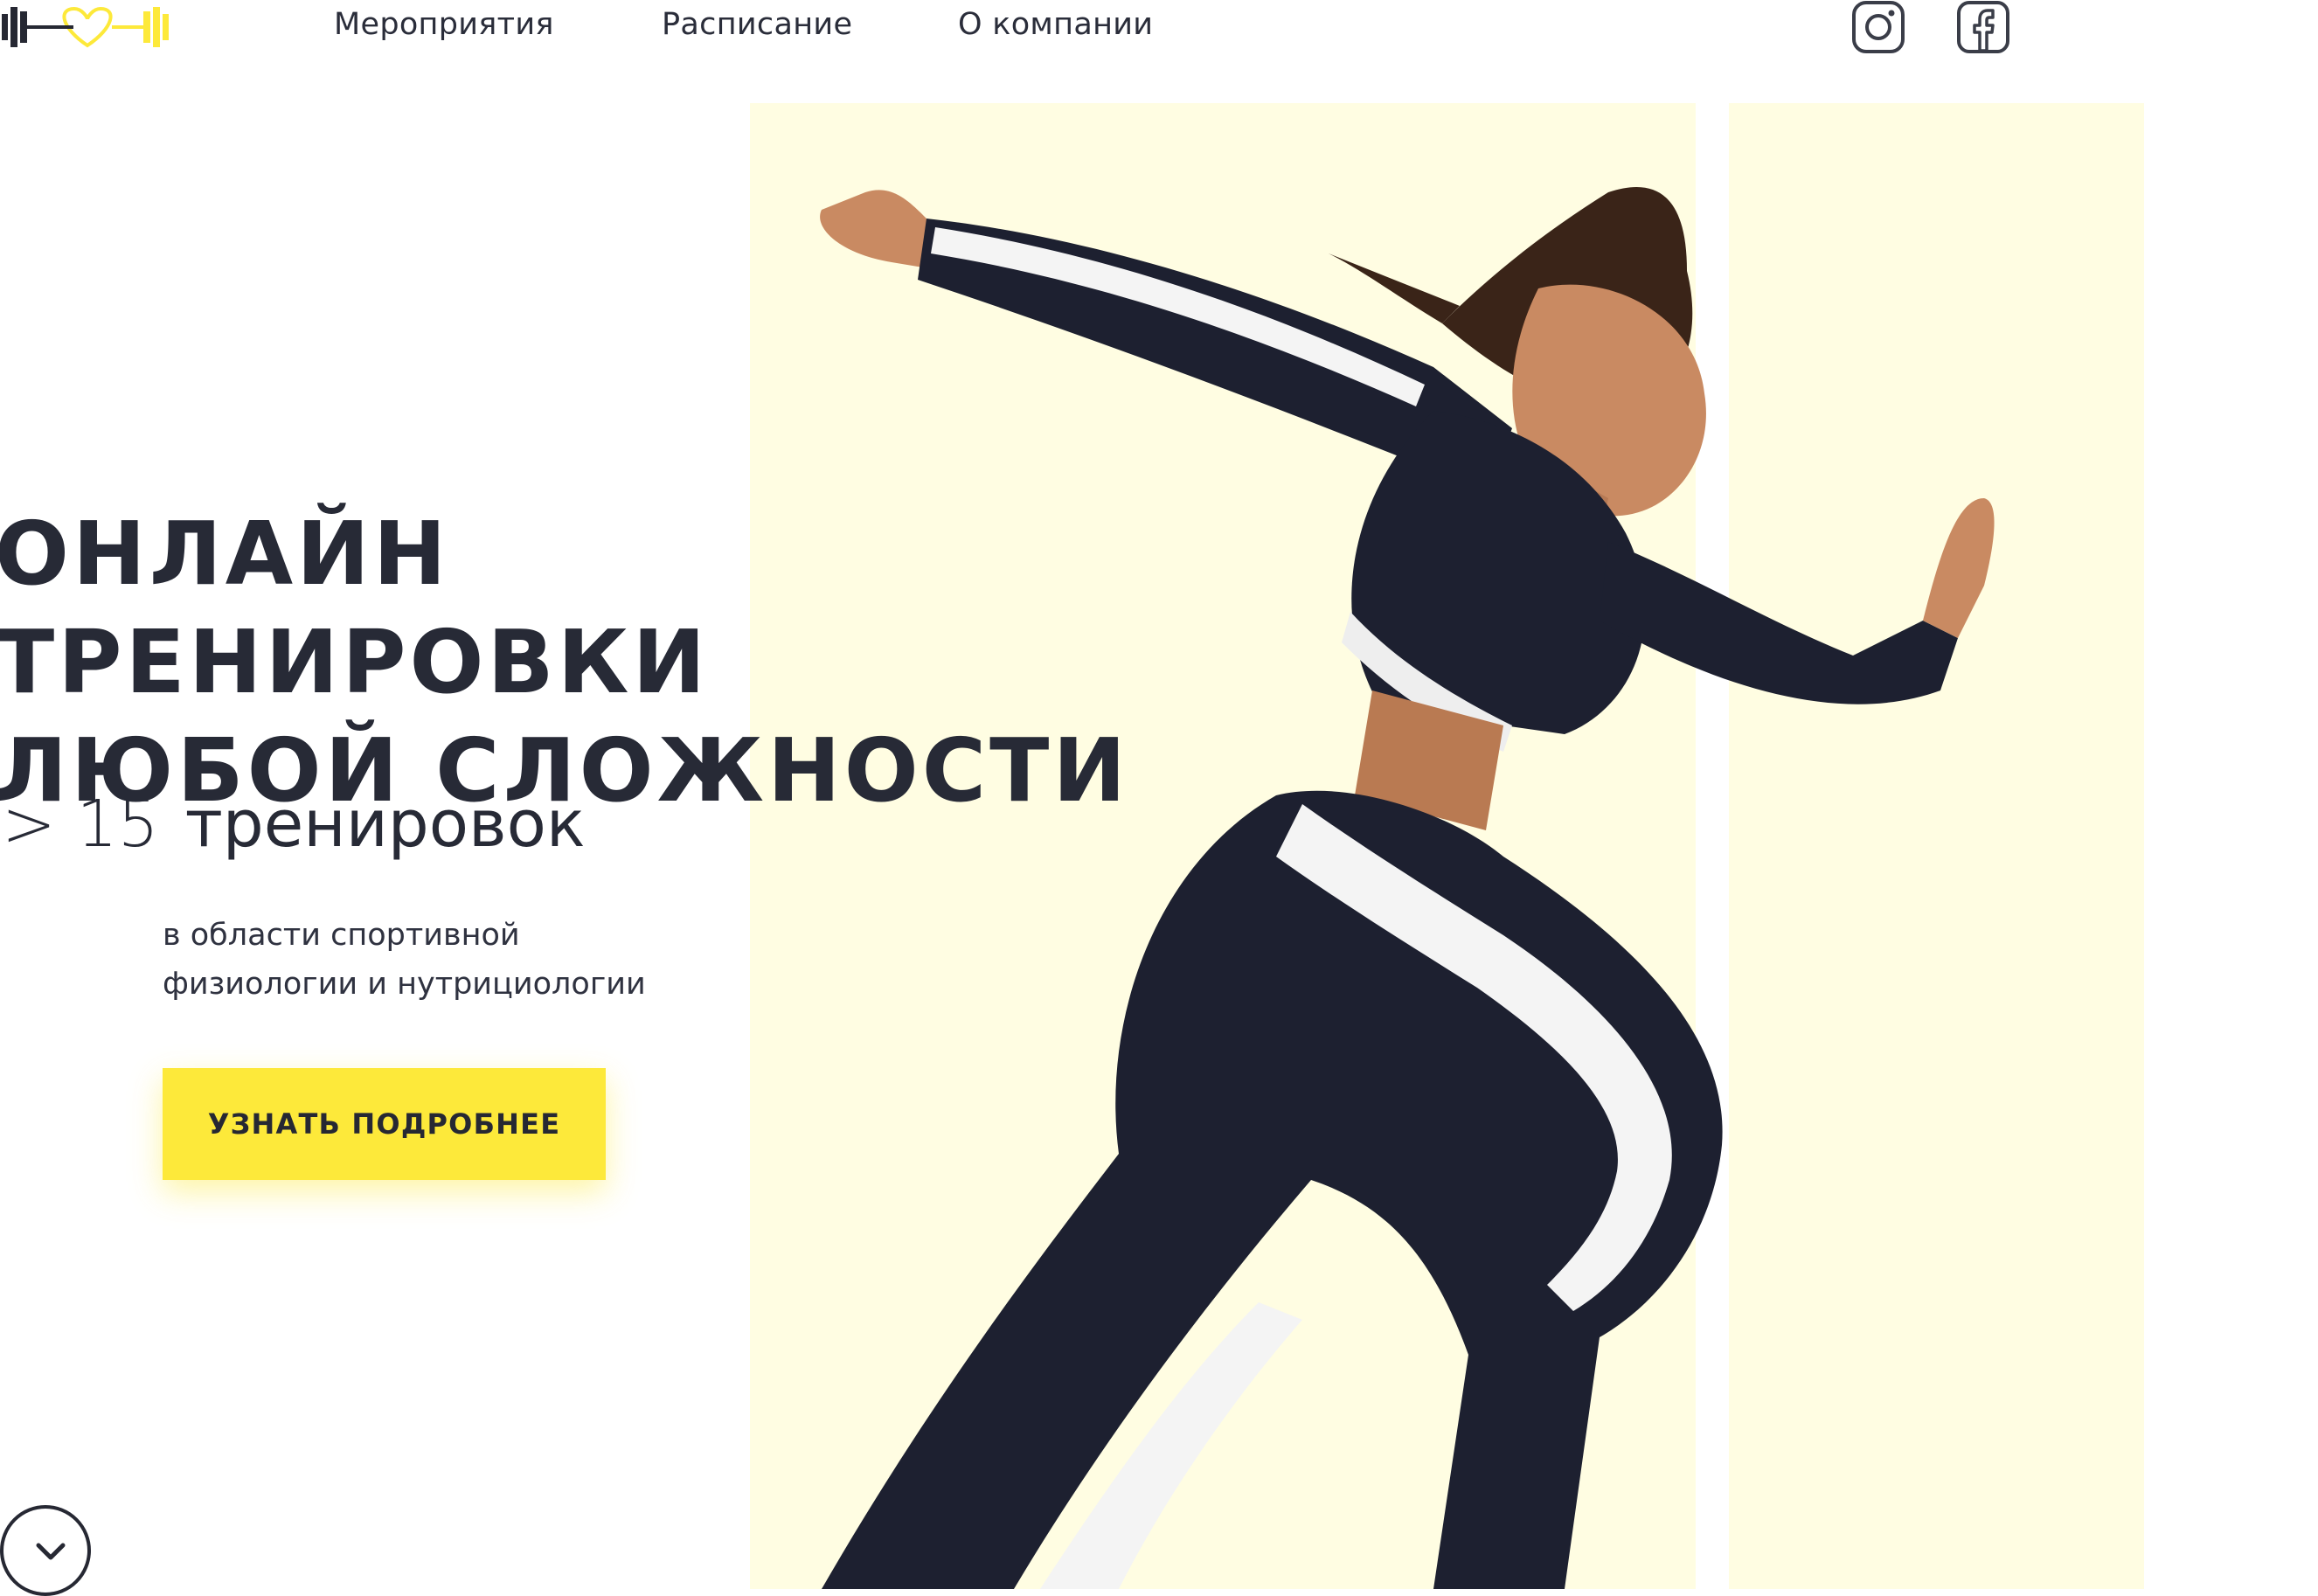 The image size is (2318, 1596). What do you see at coordinates (342, 935) in the screenshot?
I see `subtext-line-1: в области спортивной` at bounding box center [342, 935].